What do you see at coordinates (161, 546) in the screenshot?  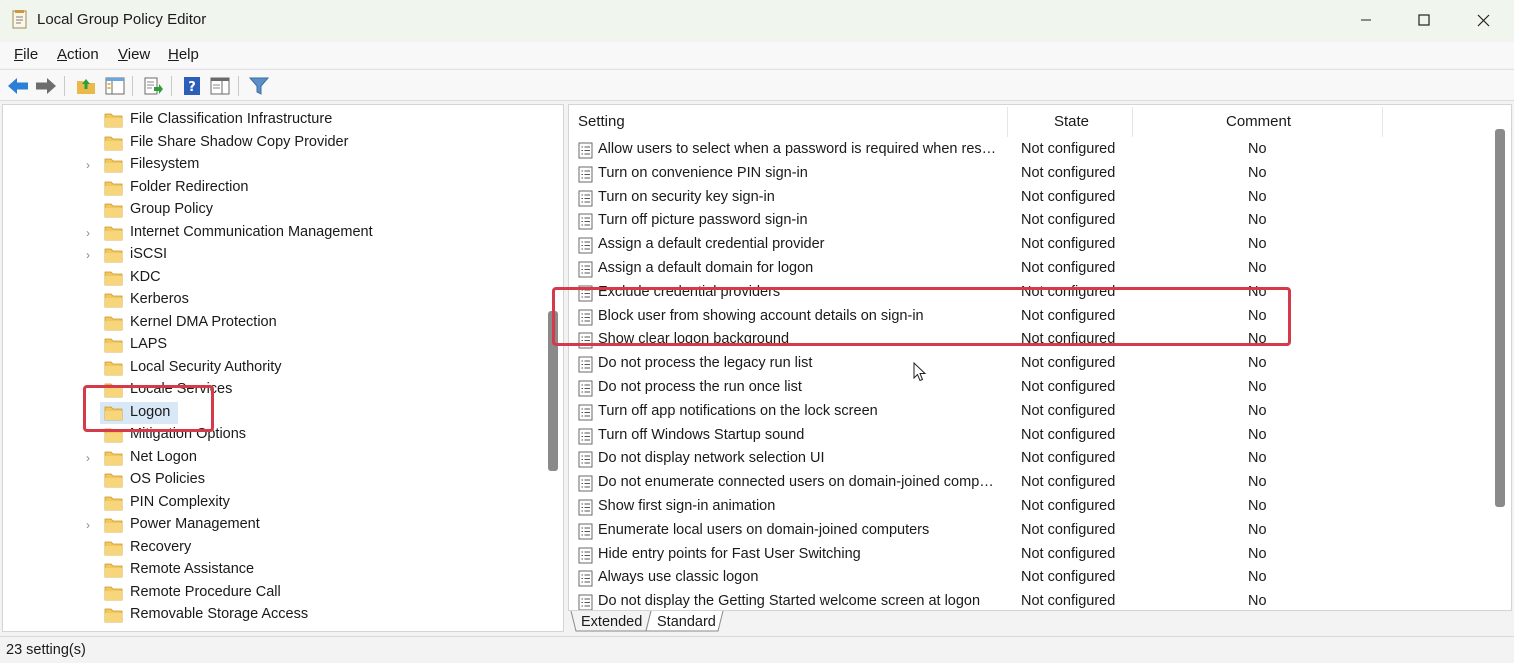 I see `tree-item-label: Recovery` at bounding box center [161, 546].